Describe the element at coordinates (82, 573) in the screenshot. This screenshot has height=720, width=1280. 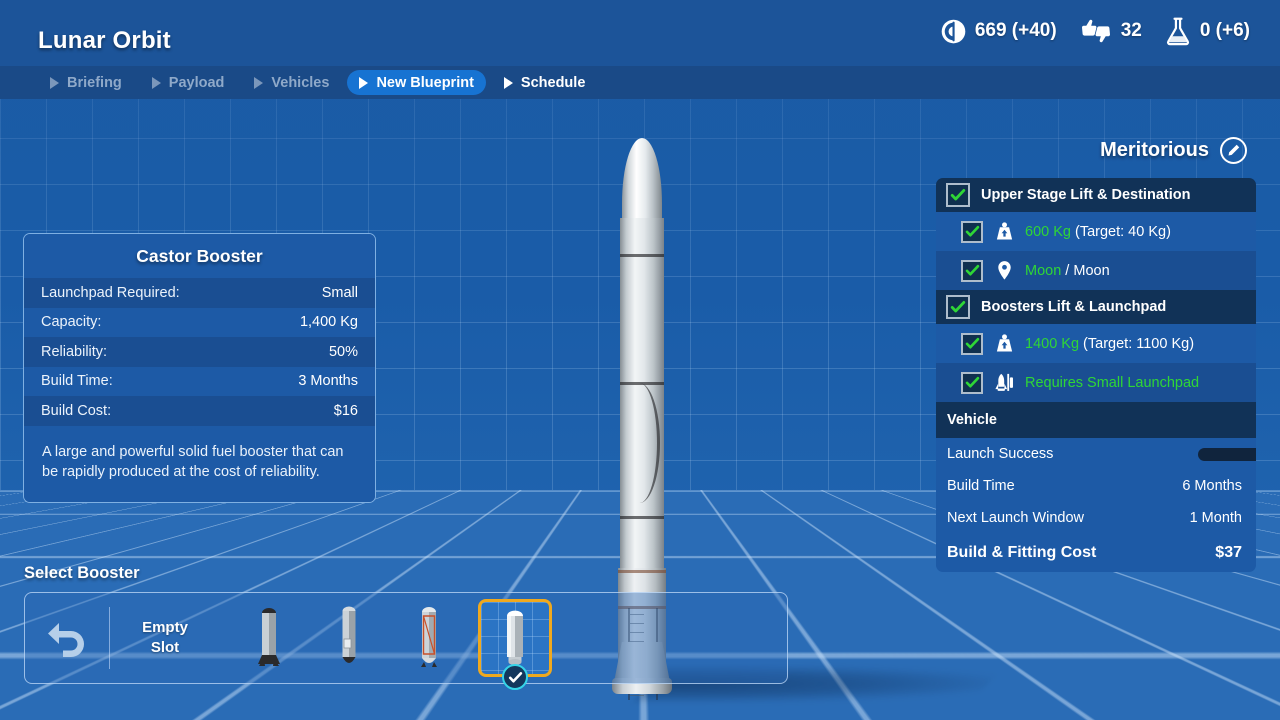
I see `selector-title: Select Booster` at that location.